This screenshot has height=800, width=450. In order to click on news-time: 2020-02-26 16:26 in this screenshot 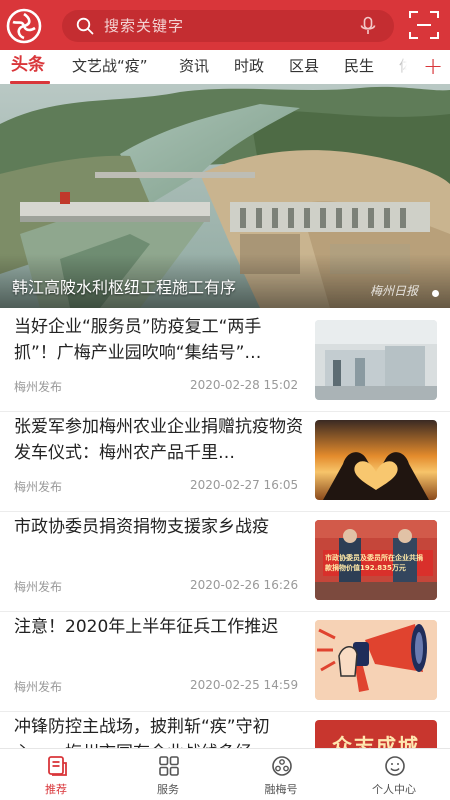, I will do `click(244, 585)`.